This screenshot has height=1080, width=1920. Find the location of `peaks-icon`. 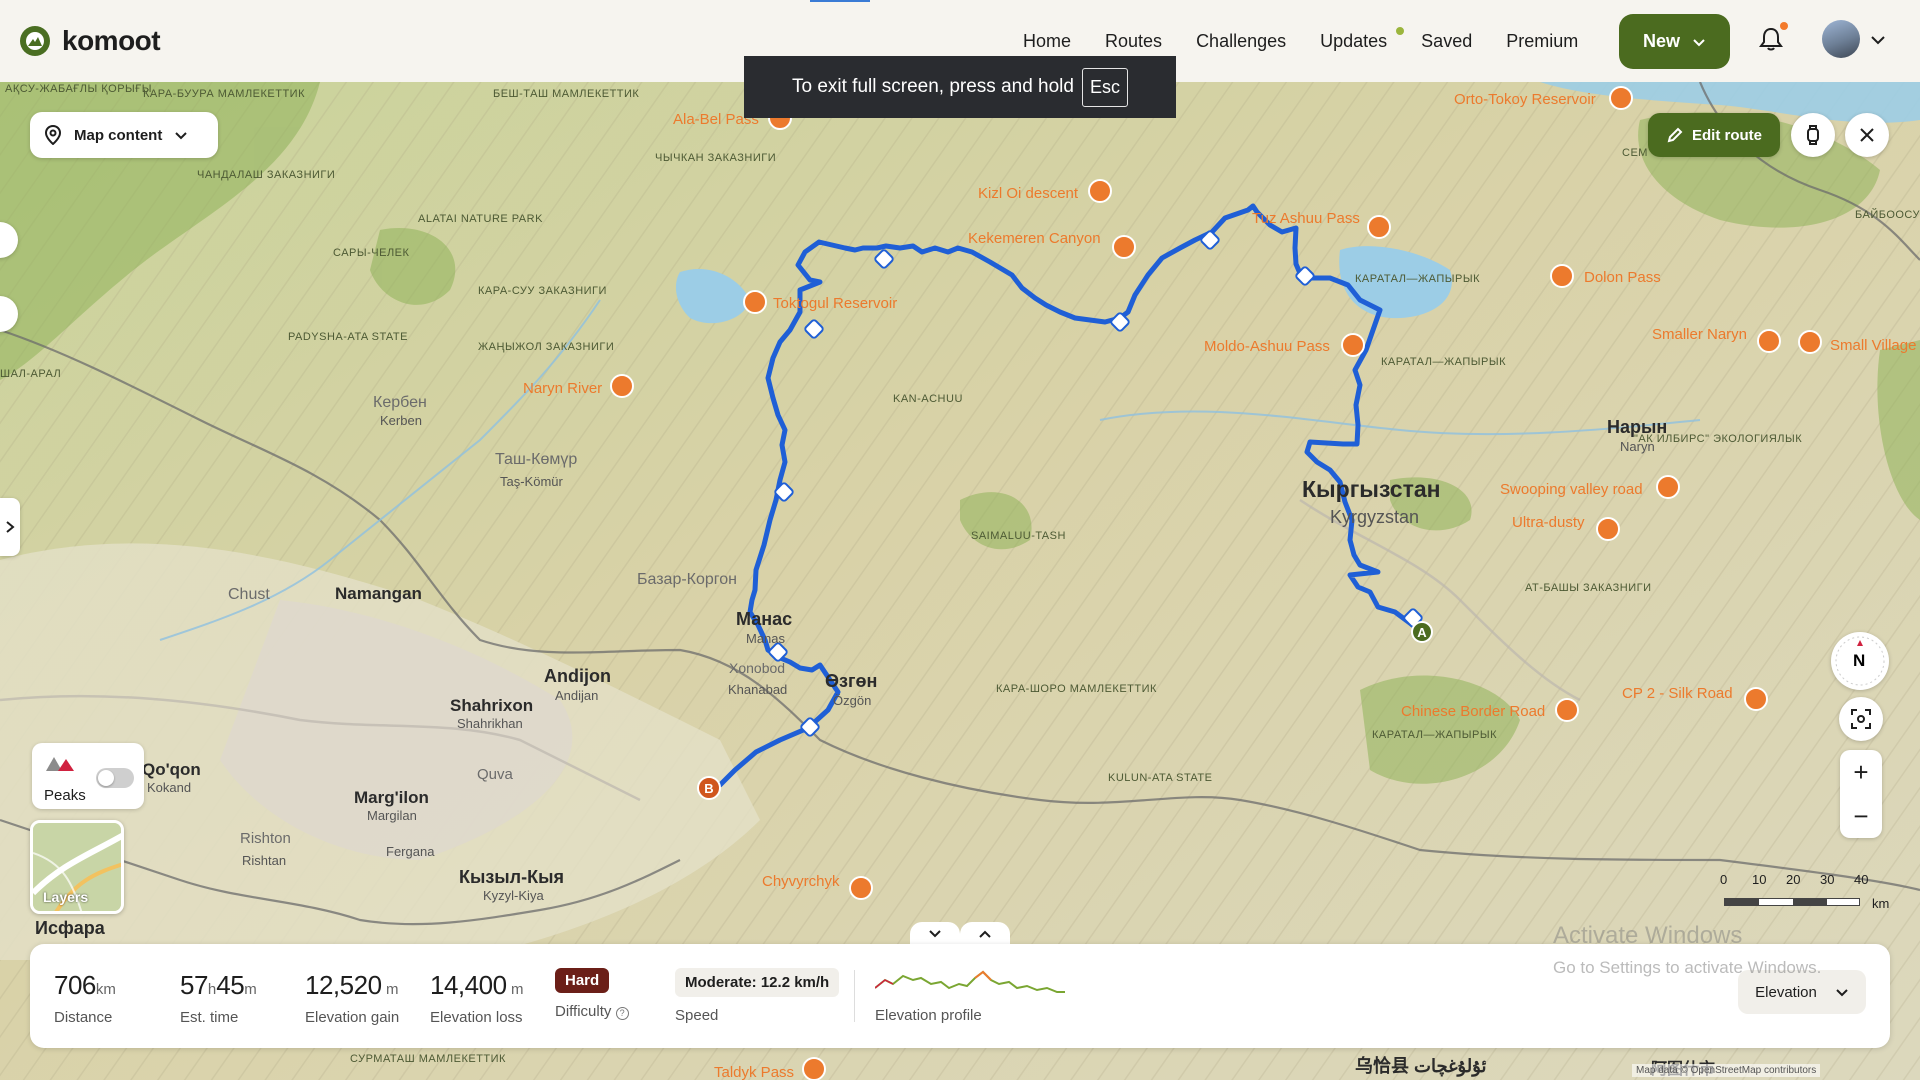

peaks-icon is located at coordinates (60, 764).